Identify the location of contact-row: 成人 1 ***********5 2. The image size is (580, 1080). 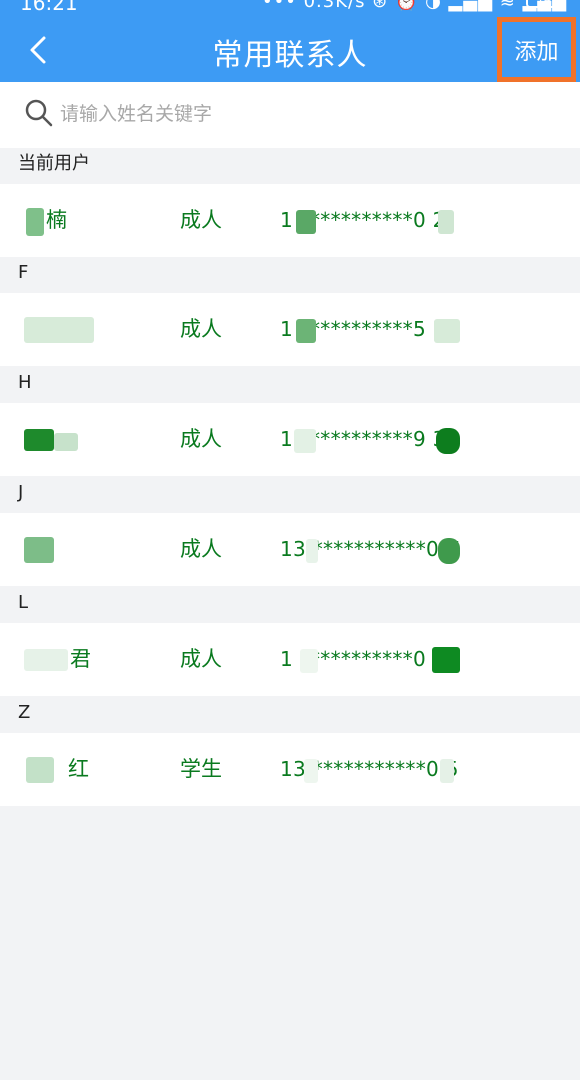
(290, 329).